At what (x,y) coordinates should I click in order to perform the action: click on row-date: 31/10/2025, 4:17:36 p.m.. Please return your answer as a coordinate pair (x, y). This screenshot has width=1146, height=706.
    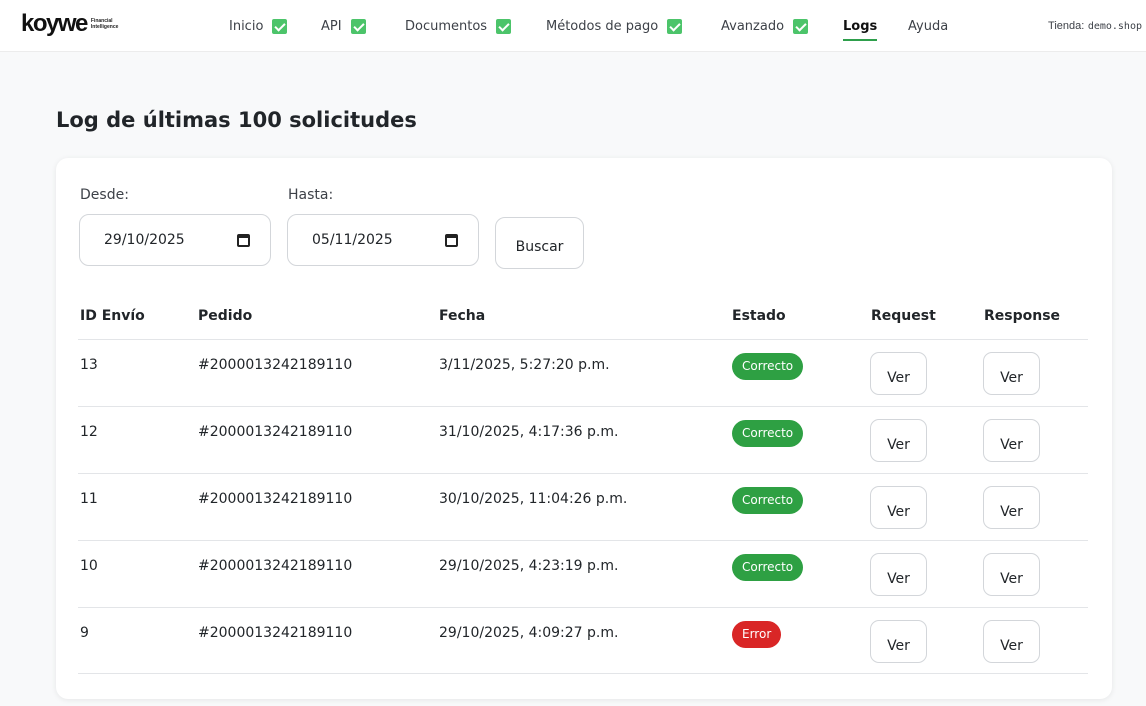
    Looking at the image, I should click on (529, 432).